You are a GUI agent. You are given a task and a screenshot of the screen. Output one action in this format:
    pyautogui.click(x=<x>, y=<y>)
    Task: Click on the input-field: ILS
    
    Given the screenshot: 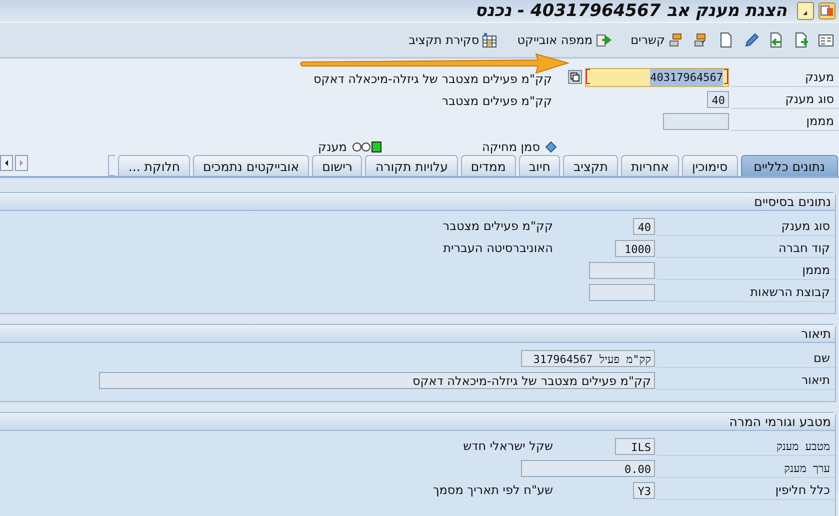 What is the action you would take?
    pyautogui.click(x=635, y=446)
    